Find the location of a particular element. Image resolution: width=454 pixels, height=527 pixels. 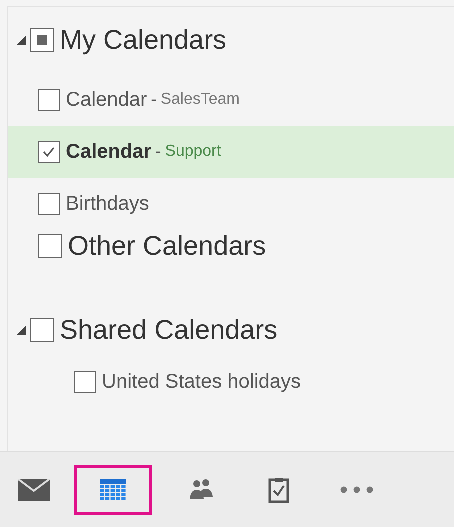

task-clipboard-icon is located at coordinates (279, 489).